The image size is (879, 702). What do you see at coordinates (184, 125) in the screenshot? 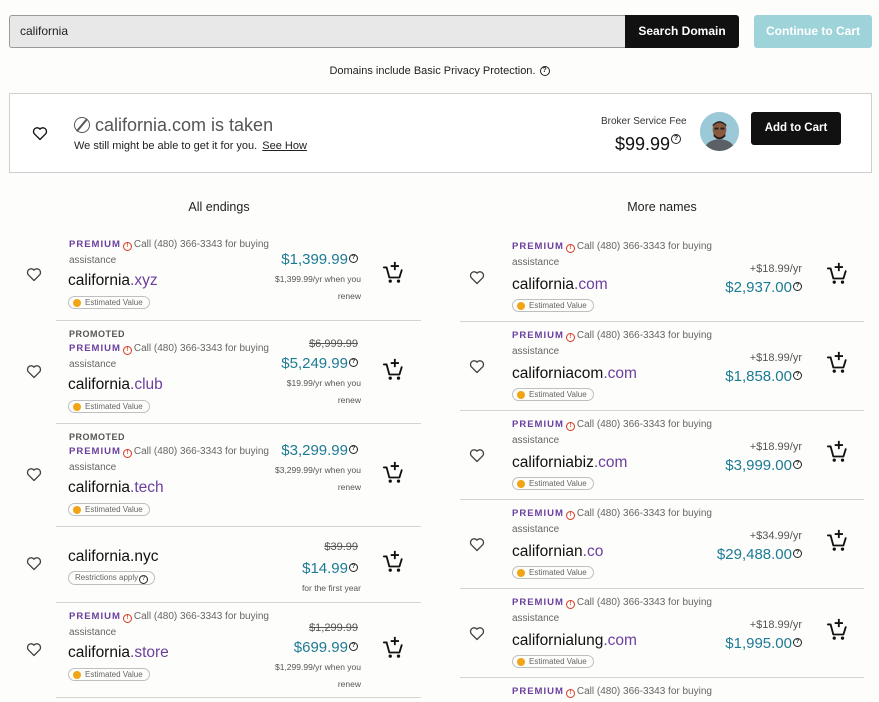
I see `taken-title-text: california.com is taken` at bounding box center [184, 125].